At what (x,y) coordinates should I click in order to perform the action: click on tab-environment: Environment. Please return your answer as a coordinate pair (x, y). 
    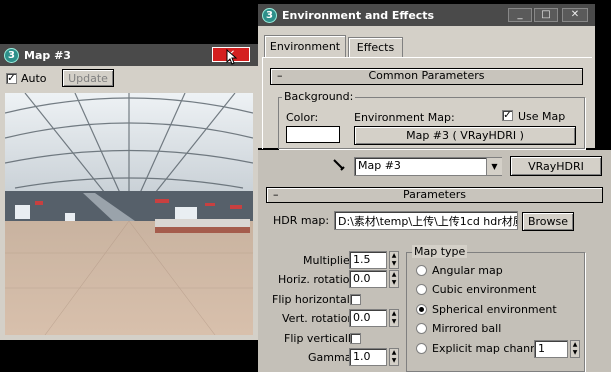
    Looking at the image, I should click on (305, 46).